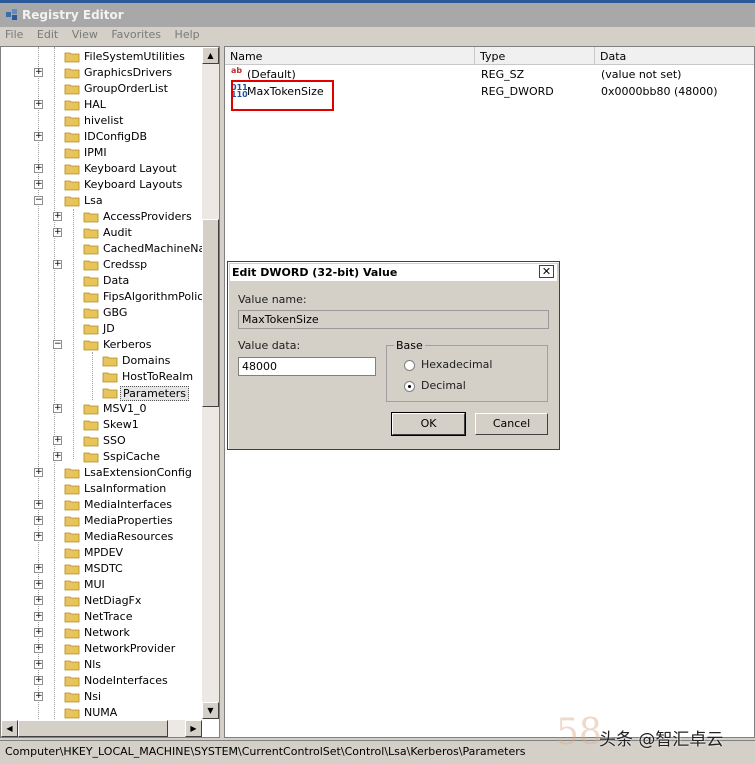  I want to click on tree-item: + SspiCache, so click(101, 457).